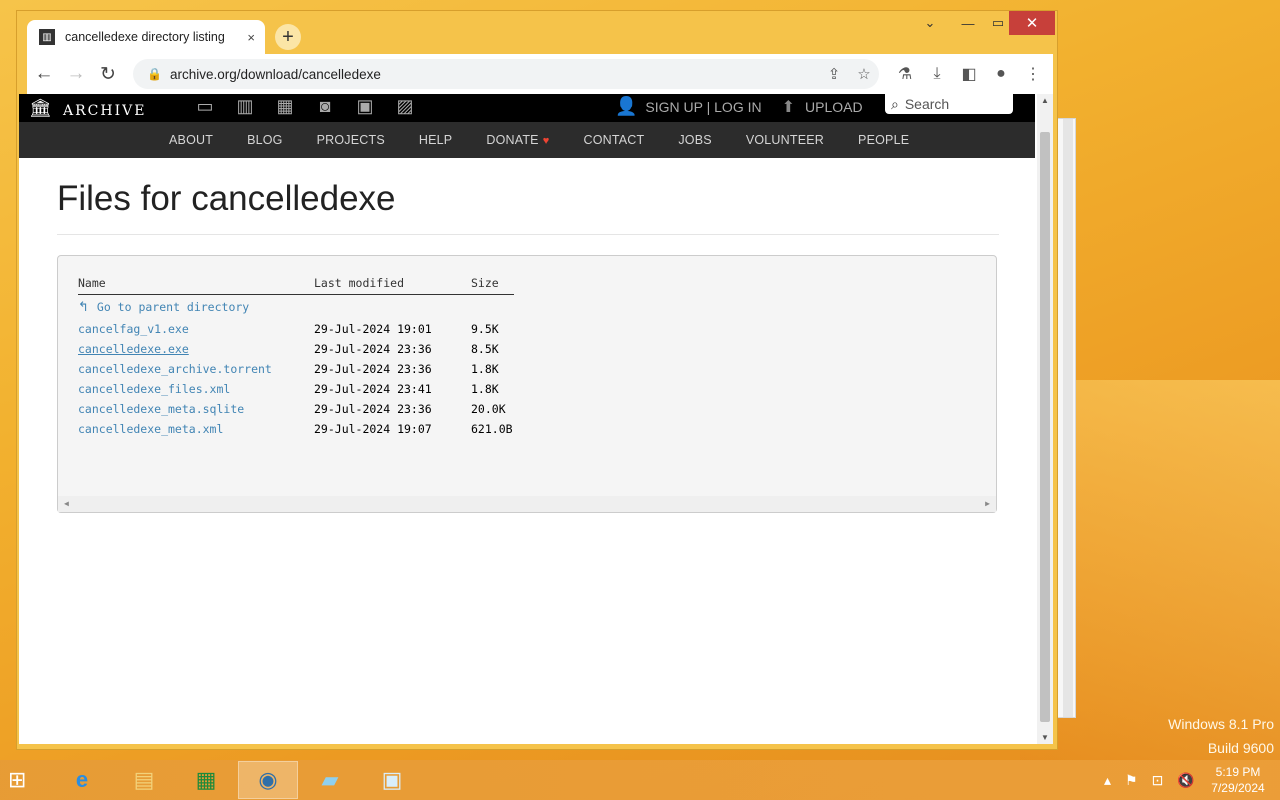 The width and height of the screenshot is (1280, 800). What do you see at coordinates (1045, 100) in the screenshot?
I see `scroll-up-icon: ▲` at bounding box center [1045, 100].